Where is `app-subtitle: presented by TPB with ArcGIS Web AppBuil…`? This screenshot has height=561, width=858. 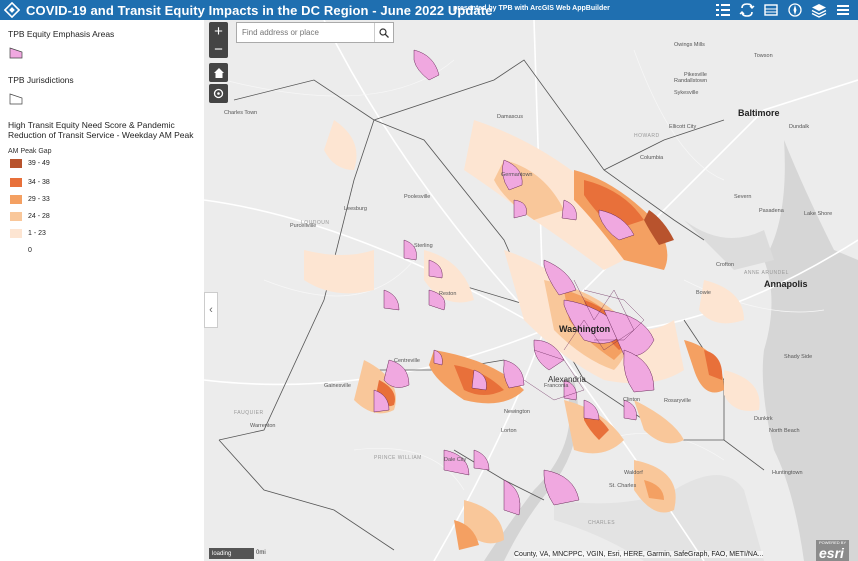 app-subtitle: presented by TPB with ArcGIS Web AppBuil… is located at coordinates (531, 8).